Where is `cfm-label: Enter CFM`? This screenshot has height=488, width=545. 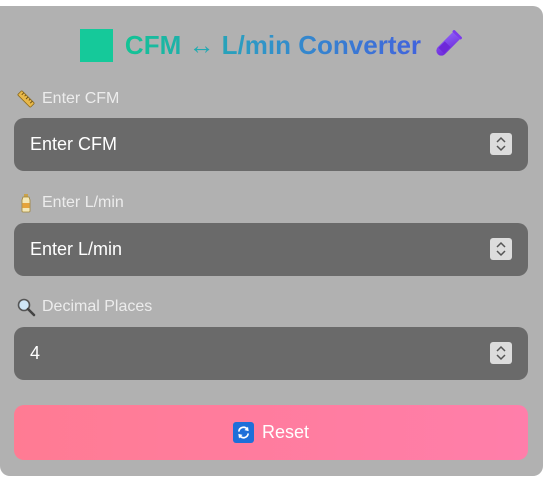
cfm-label: Enter CFM is located at coordinates (67, 99).